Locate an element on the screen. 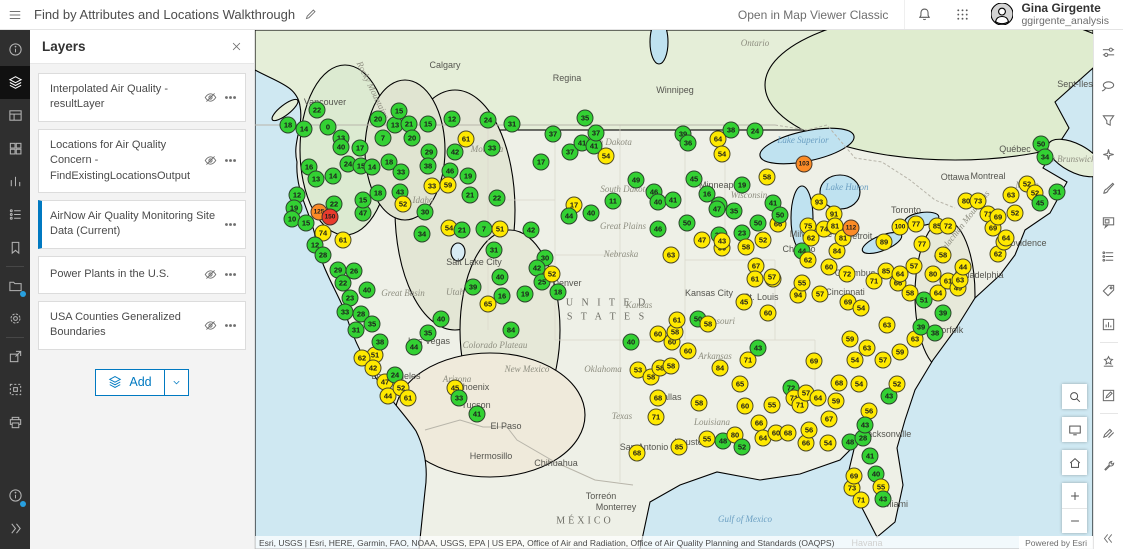  user-menu: Gina Girgente ggirgente_analysis is located at coordinates (1052, 14).